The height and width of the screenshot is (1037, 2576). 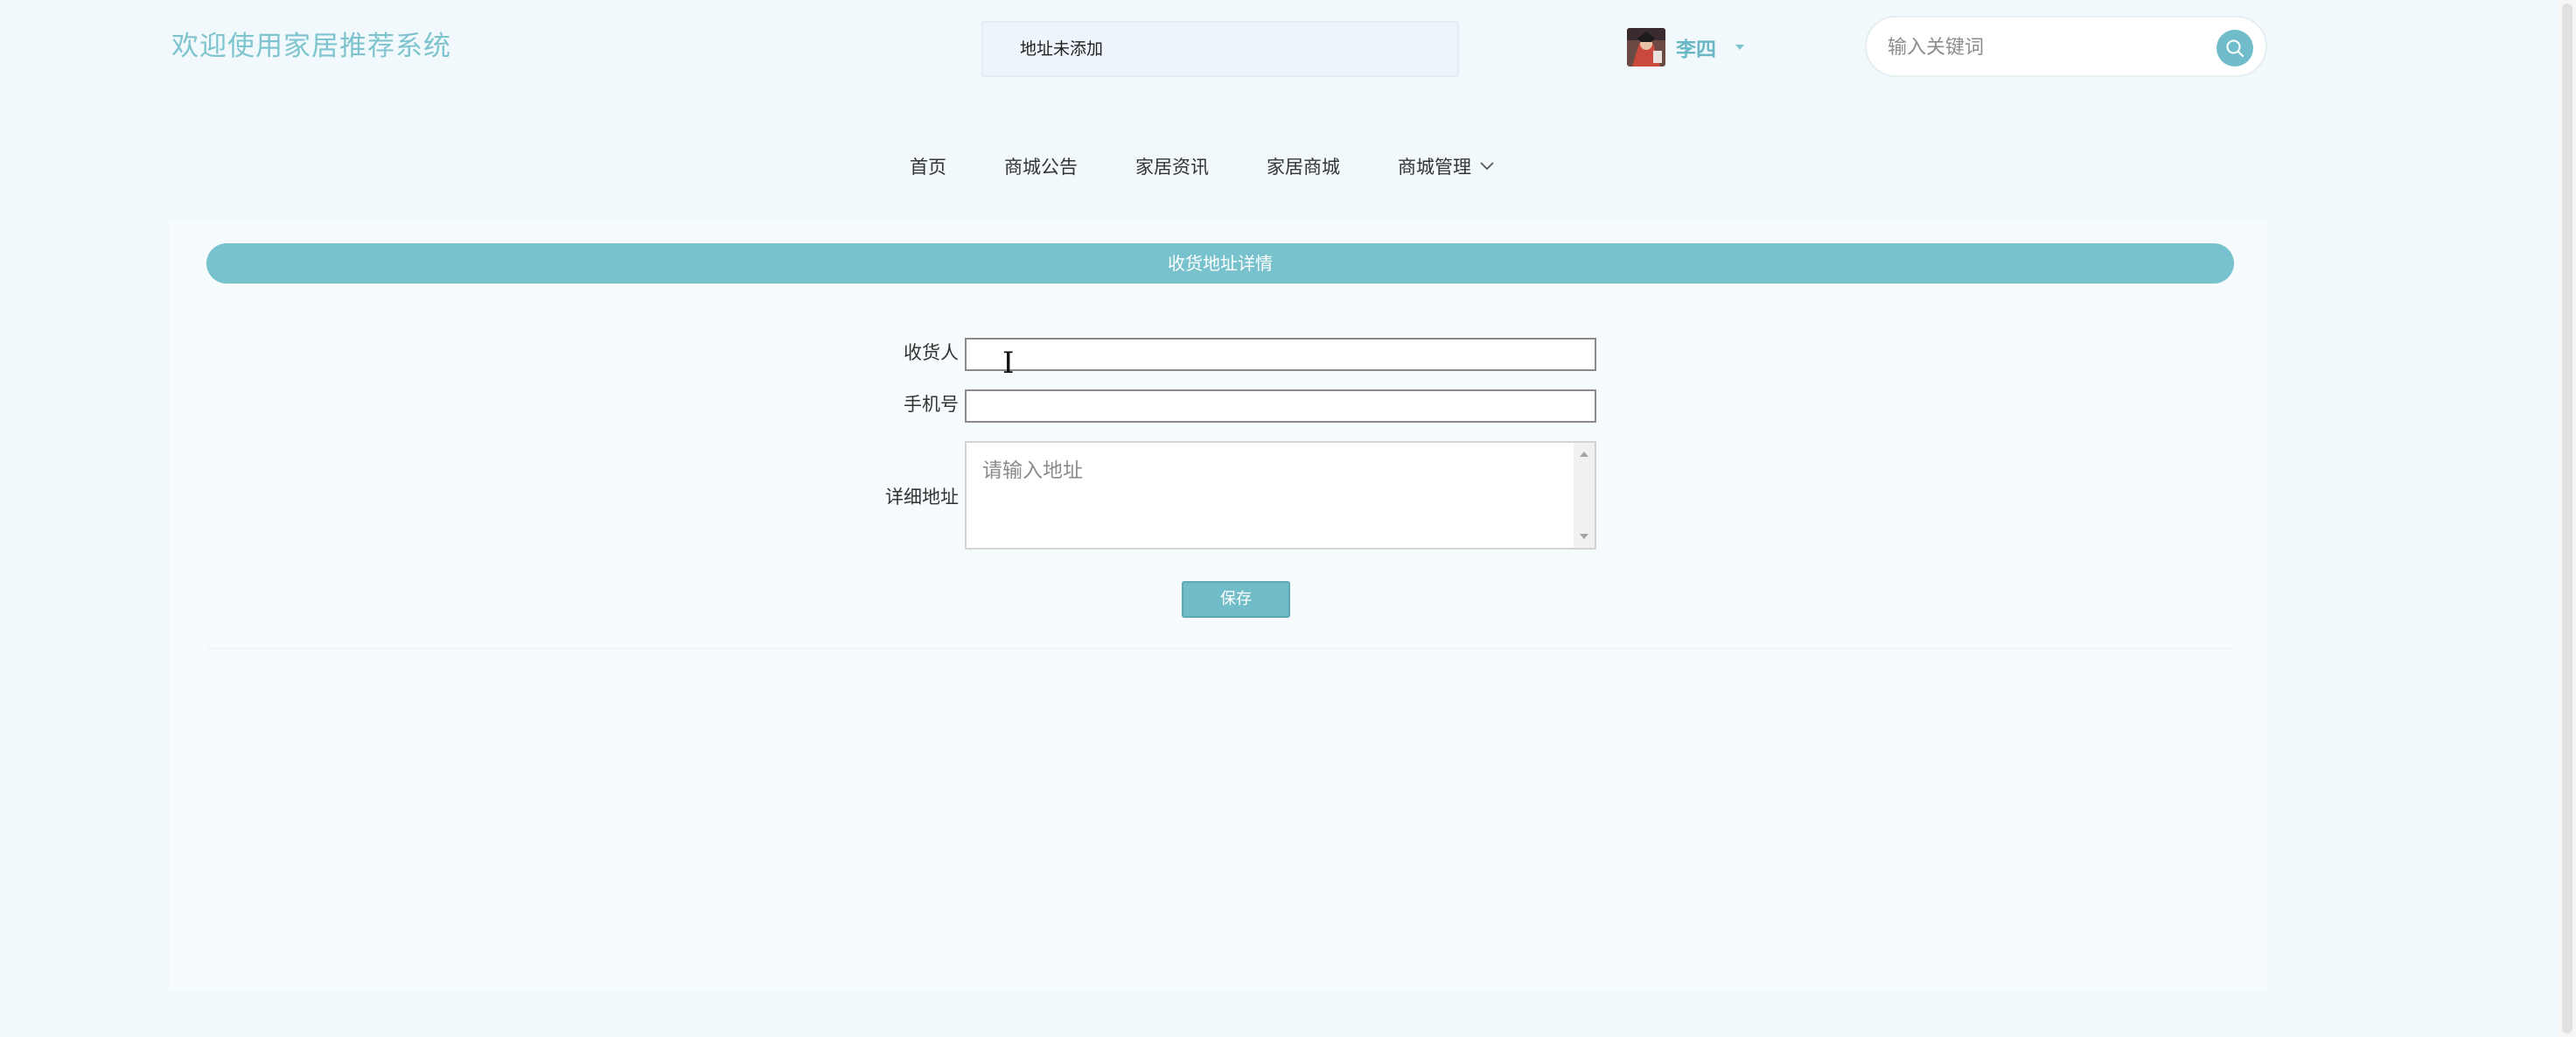 I want to click on receiver-input, so click(x=1280, y=354).